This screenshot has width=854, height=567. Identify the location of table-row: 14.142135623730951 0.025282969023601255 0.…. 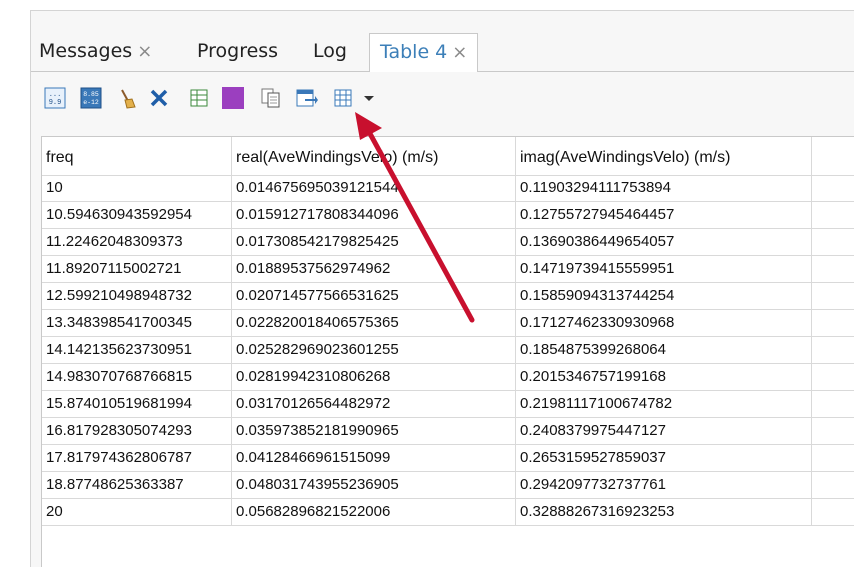
(448, 350).